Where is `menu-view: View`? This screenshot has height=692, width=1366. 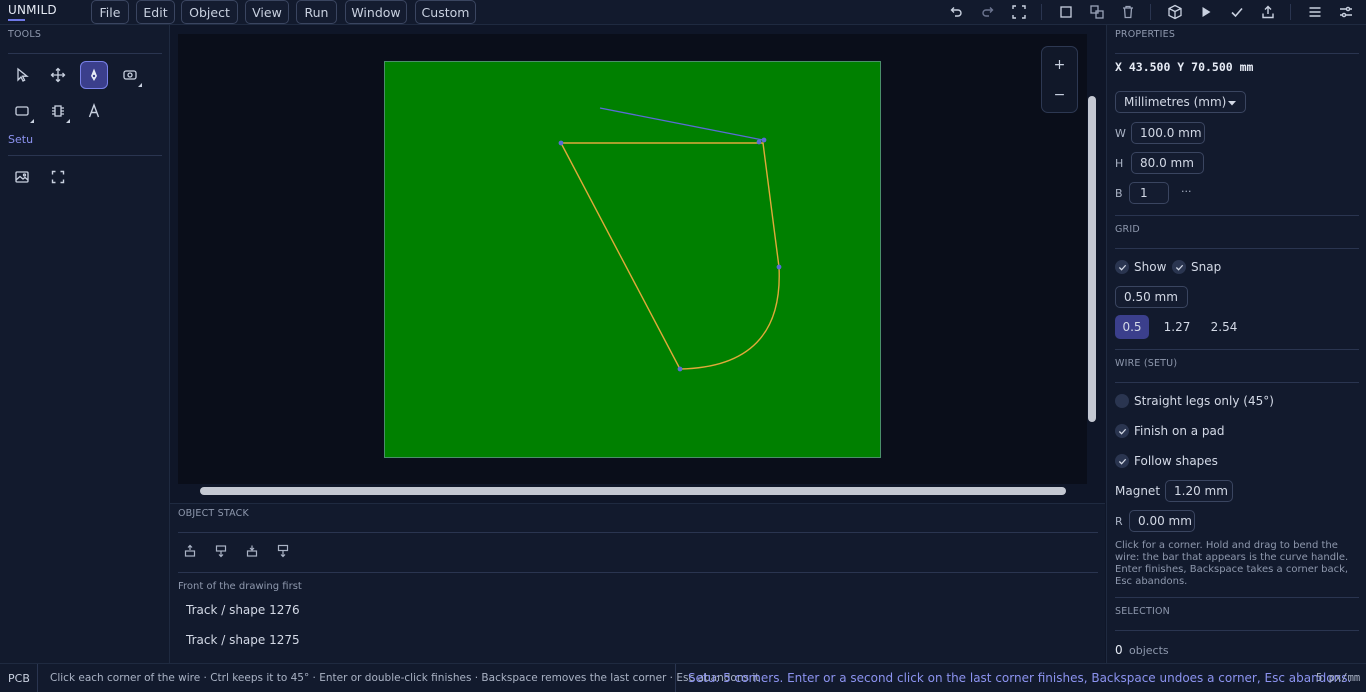
menu-view: View is located at coordinates (267, 12).